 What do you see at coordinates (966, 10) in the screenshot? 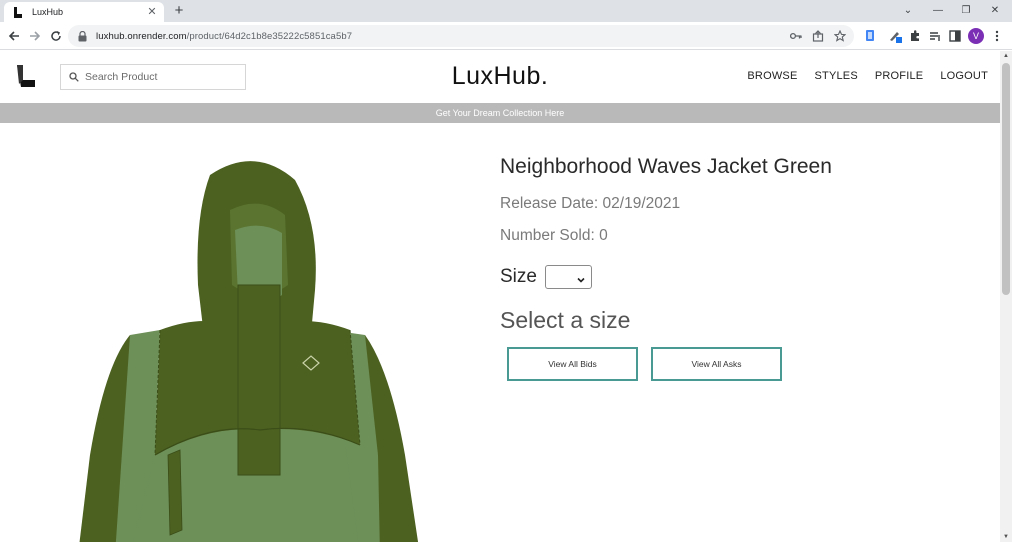
I see `restore-button: ❐` at bounding box center [966, 10].